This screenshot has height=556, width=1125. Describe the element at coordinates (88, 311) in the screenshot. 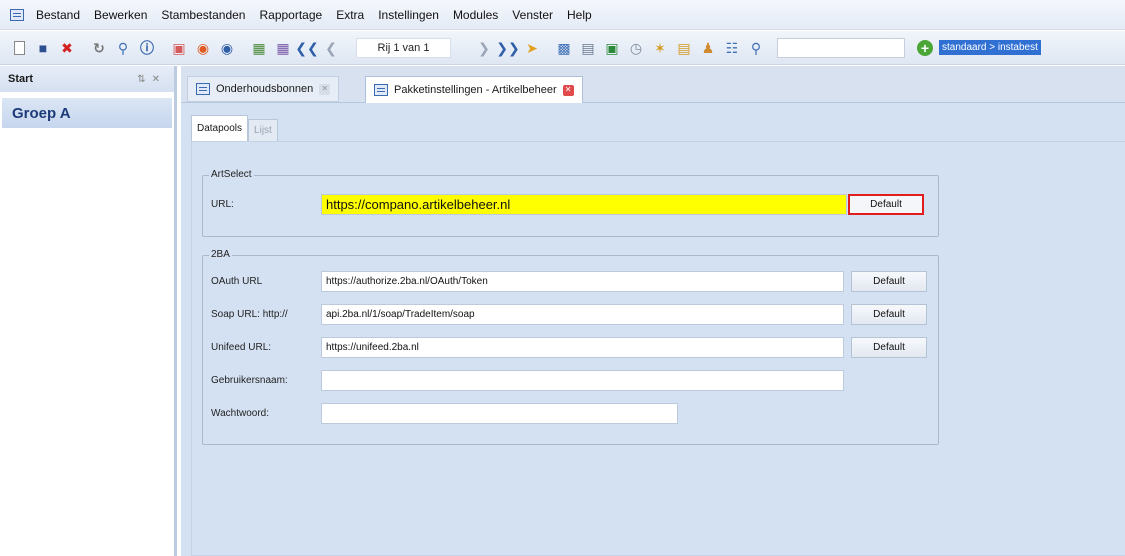

I see `start-panel: Start ⇅✕ Groep A` at that location.